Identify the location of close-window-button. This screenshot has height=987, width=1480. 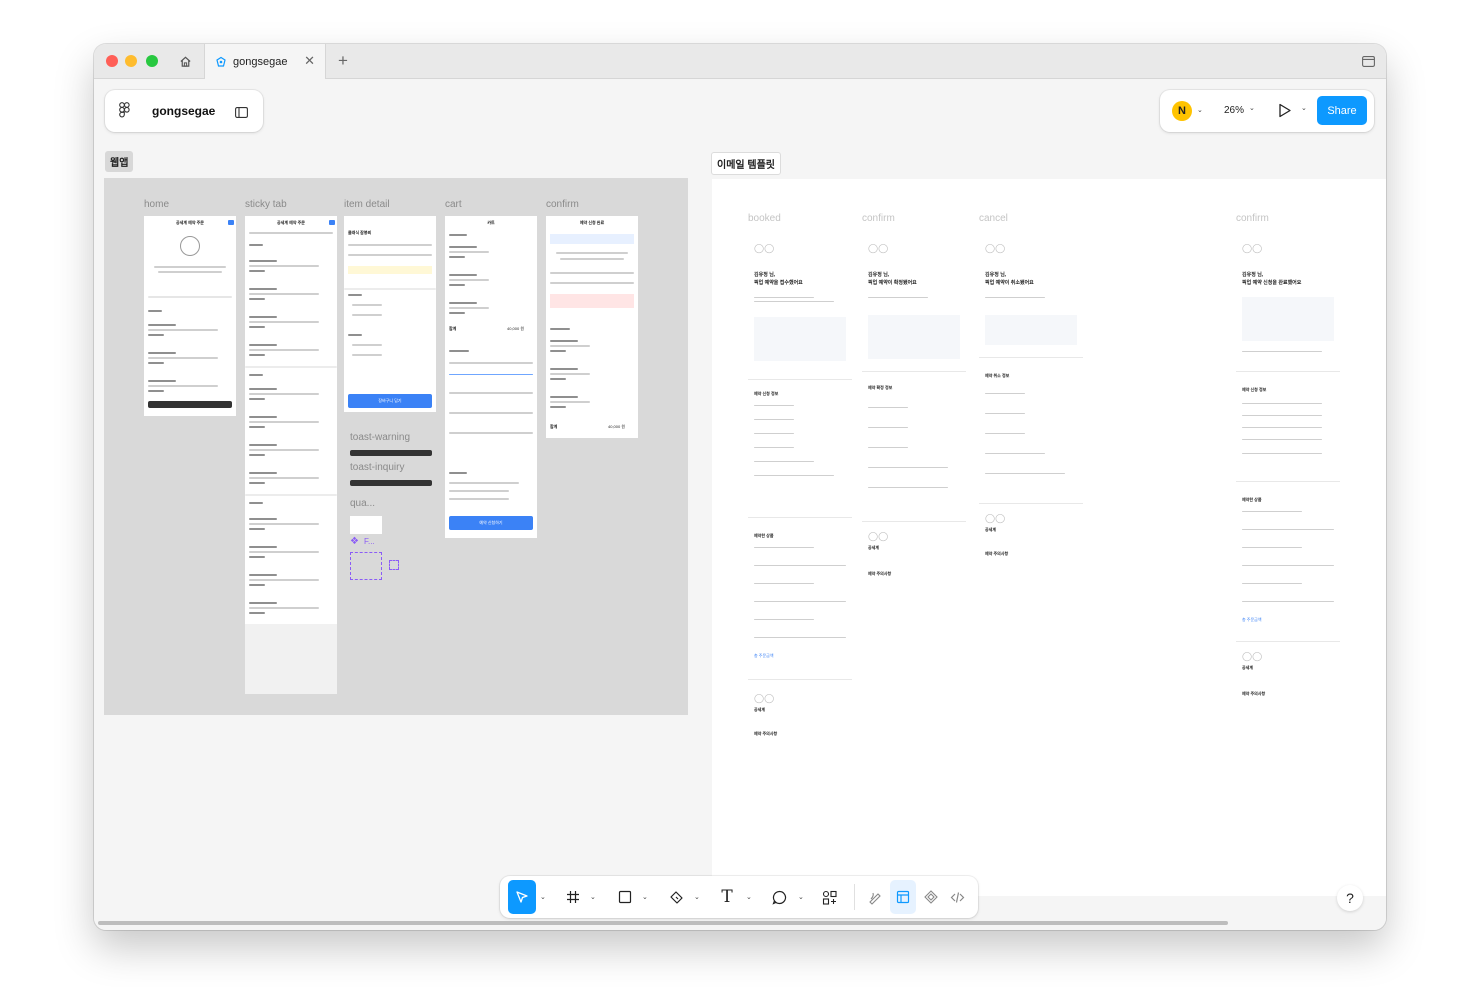
(112, 61).